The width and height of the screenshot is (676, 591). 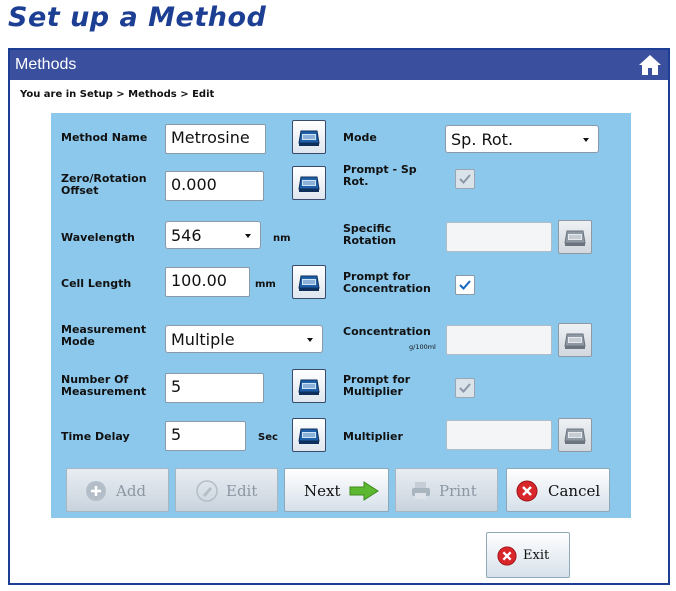 I want to click on window-title: Methods, so click(x=46, y=64).